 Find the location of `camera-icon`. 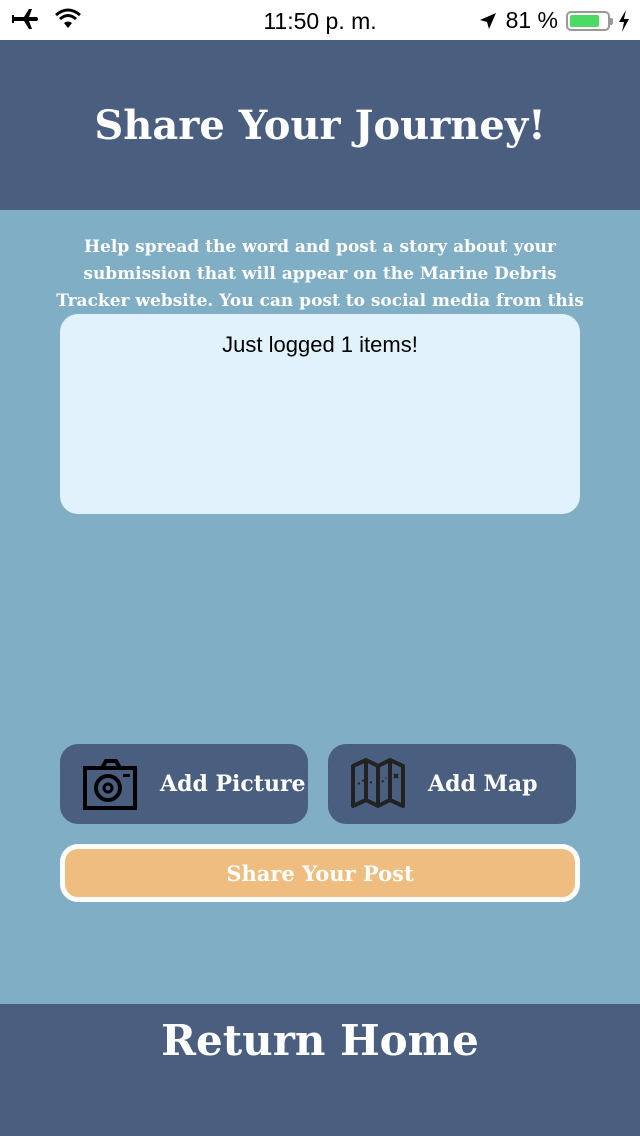

camera-icon is located at coordinates (110, 784).